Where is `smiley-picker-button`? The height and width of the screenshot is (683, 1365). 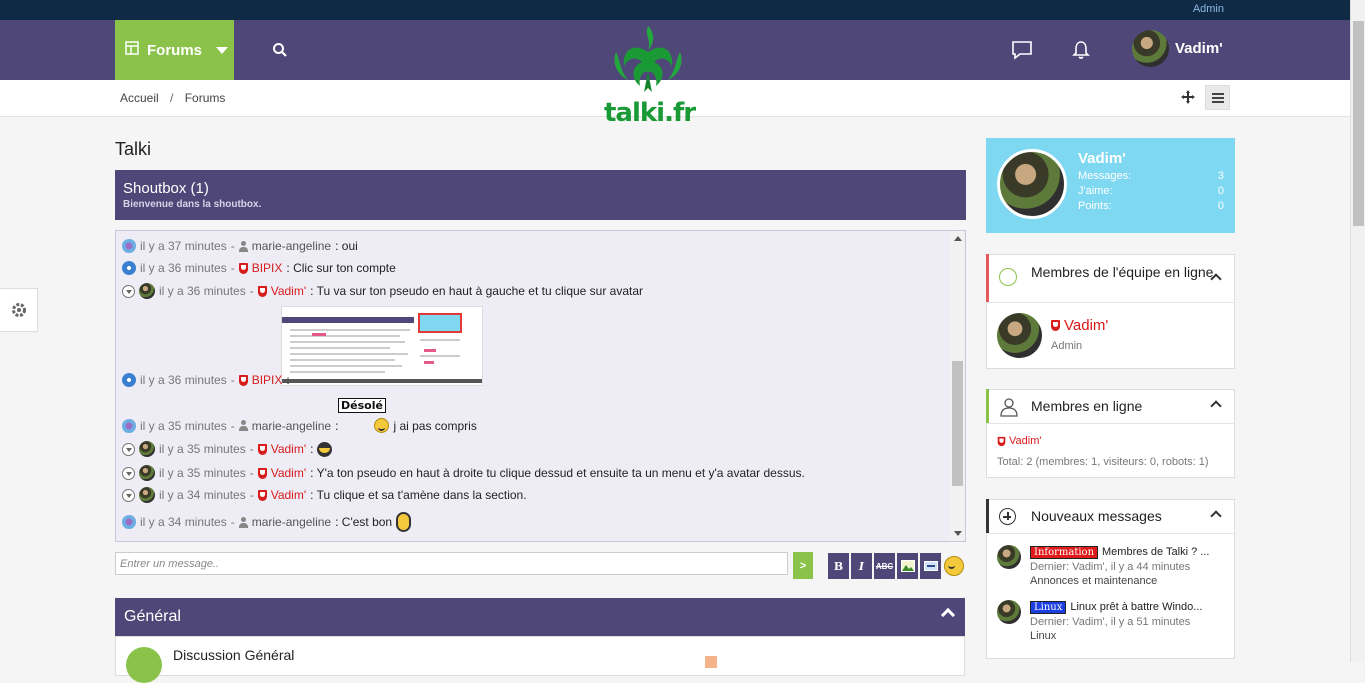 smiley-picker-button is located at coordinates (953, 566).